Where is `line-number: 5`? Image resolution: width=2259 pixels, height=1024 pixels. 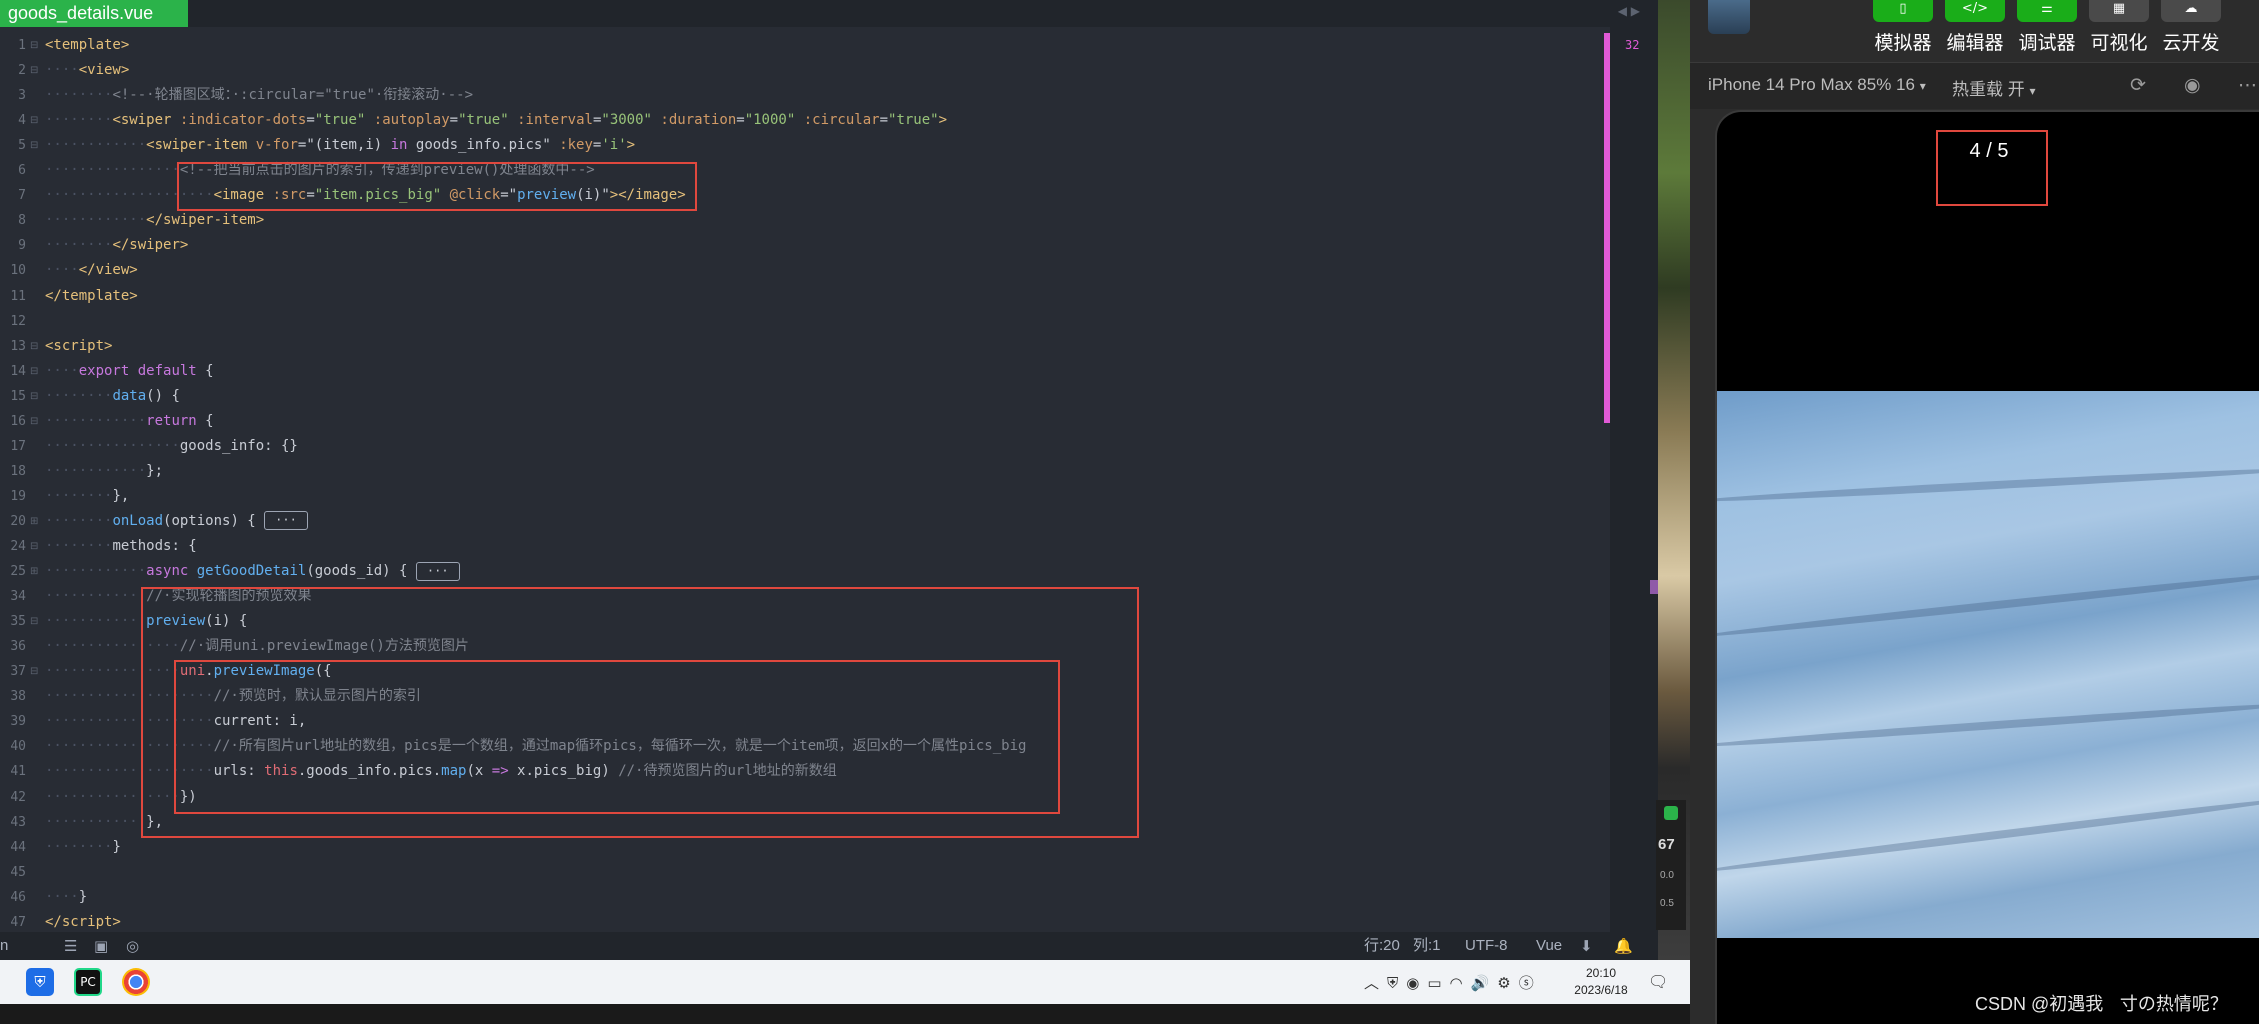
line-number: 5 is located at coordinates (13, 145).